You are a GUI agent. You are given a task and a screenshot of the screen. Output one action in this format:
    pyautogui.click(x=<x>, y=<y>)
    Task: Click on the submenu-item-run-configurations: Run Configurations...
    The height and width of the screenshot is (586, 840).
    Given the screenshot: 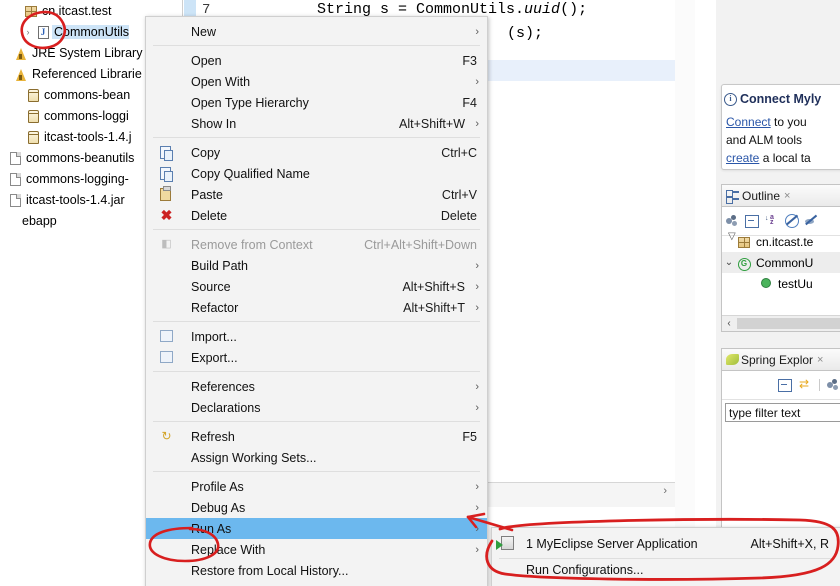 What is the action you would take?
    pyautogui.click(x=666, y=569)
    